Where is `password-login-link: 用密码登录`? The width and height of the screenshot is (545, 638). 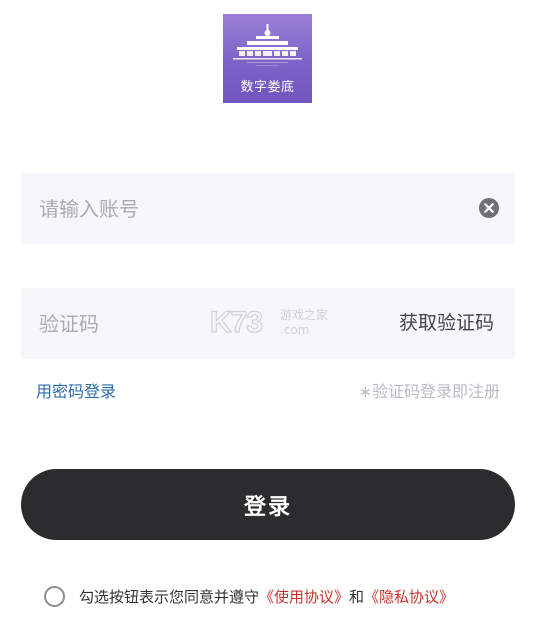 password-login-link: 用密码登录 is located at coordinates (76, 390).